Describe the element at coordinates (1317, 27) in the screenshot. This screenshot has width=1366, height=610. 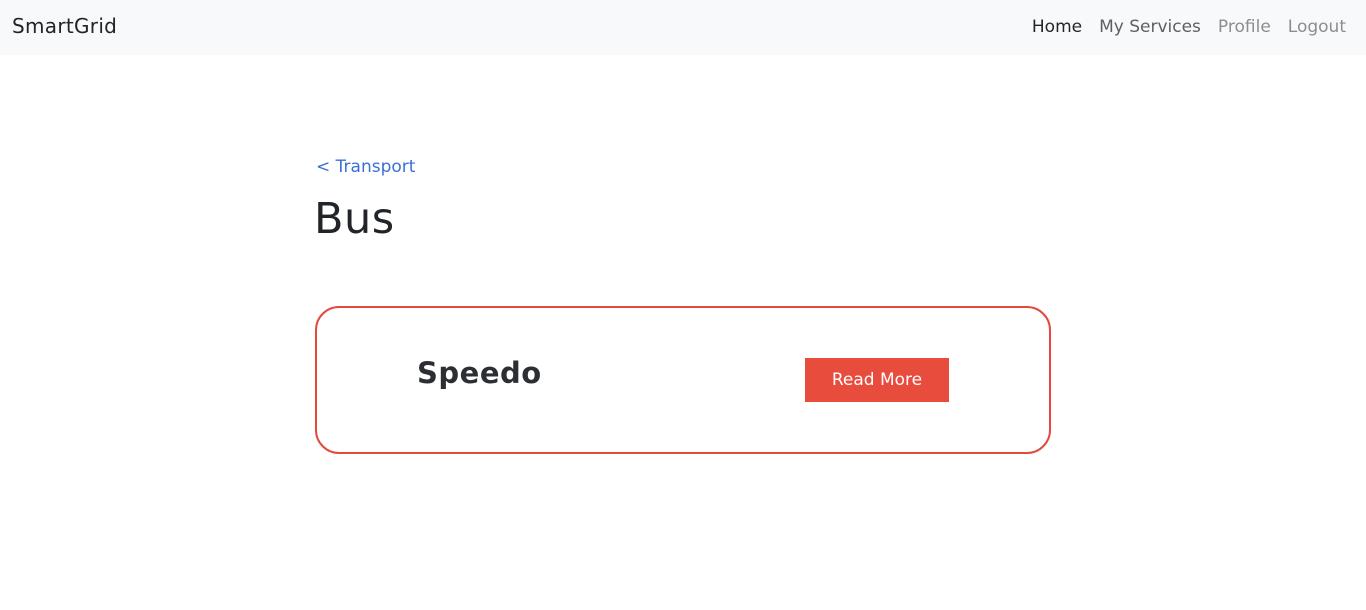
I see `nav-link-logout: Logout` at that location.